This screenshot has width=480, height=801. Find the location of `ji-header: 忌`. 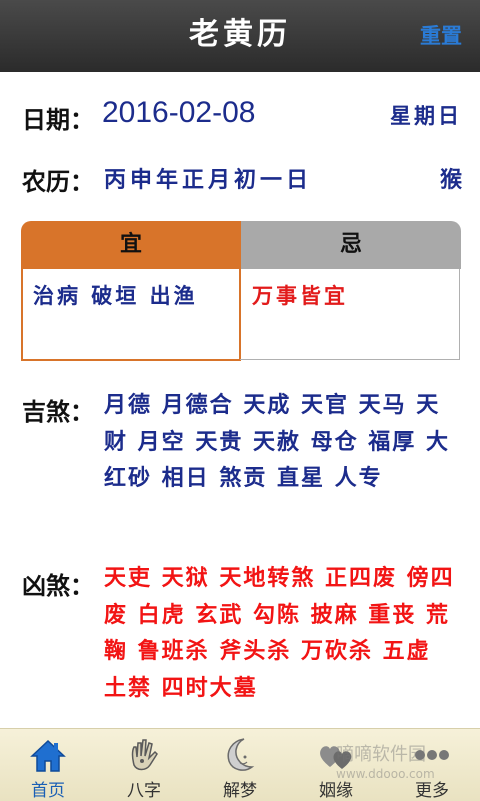

ji-header: 忌 is located at coordinates (351, 245).